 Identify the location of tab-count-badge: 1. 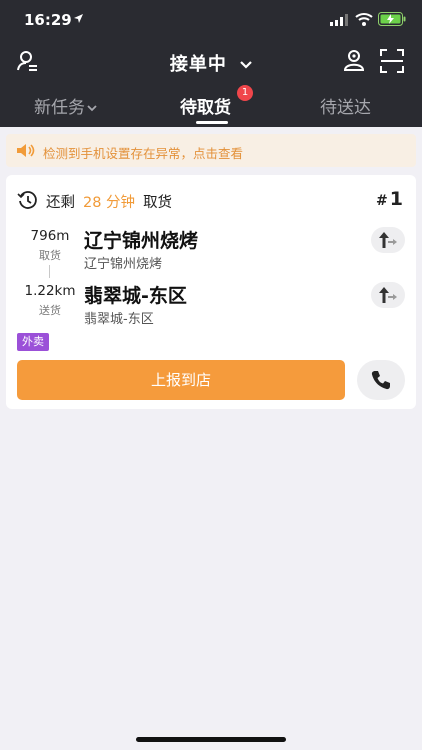
(245, 93).